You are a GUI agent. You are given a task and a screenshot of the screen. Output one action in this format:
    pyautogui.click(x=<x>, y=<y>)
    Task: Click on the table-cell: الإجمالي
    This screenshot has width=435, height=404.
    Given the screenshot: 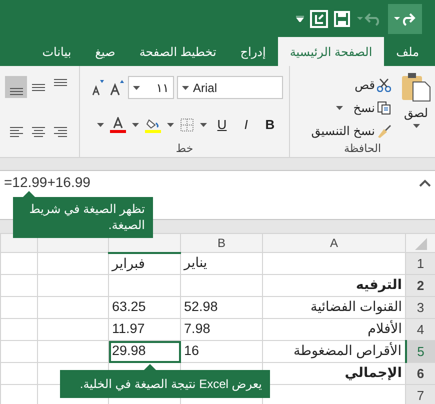 What is the action you would take?
    pyautogui.click(x=373, y=372)
    